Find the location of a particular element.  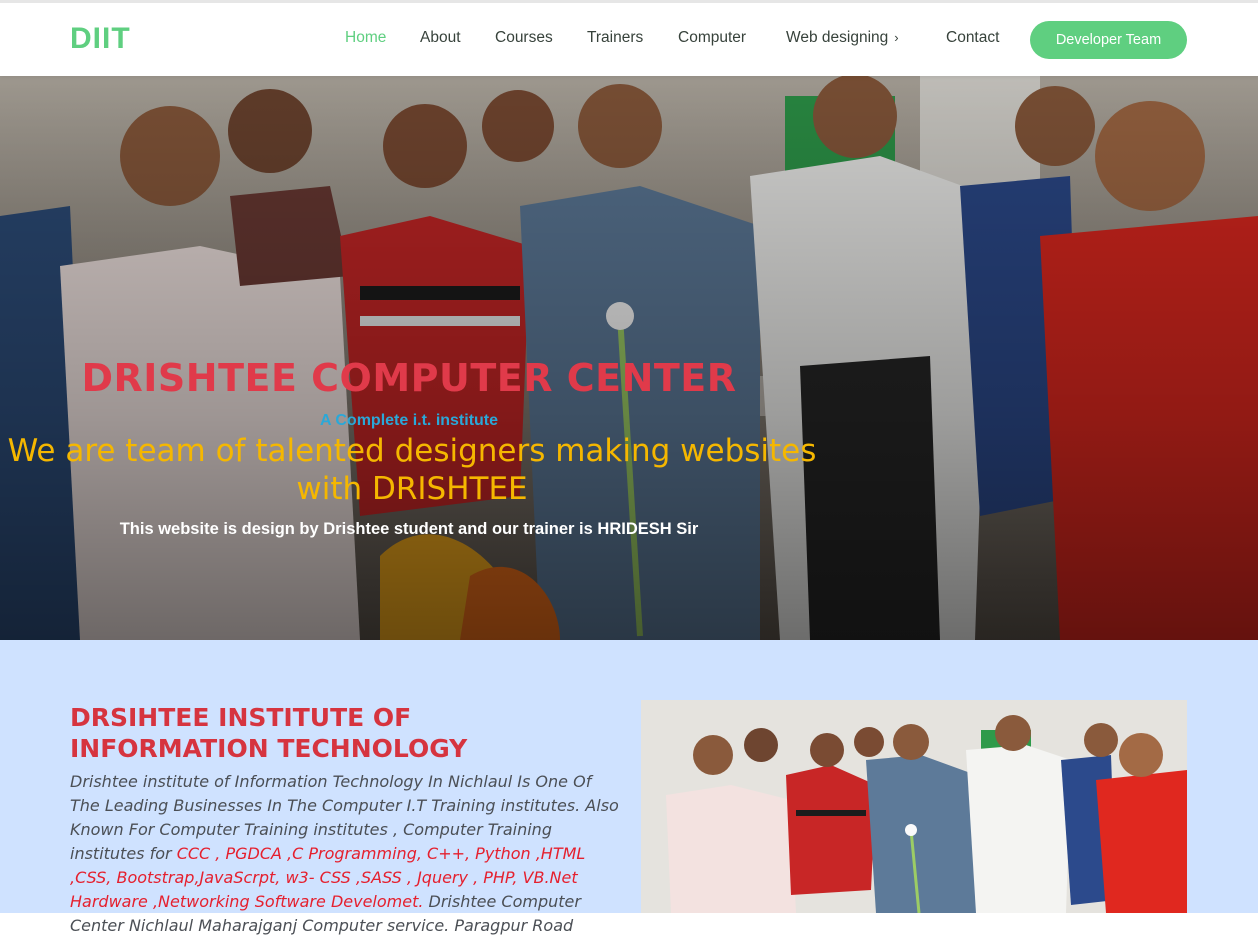

nav-web-designing-label: Web designing is located at coordinates (837, 37).